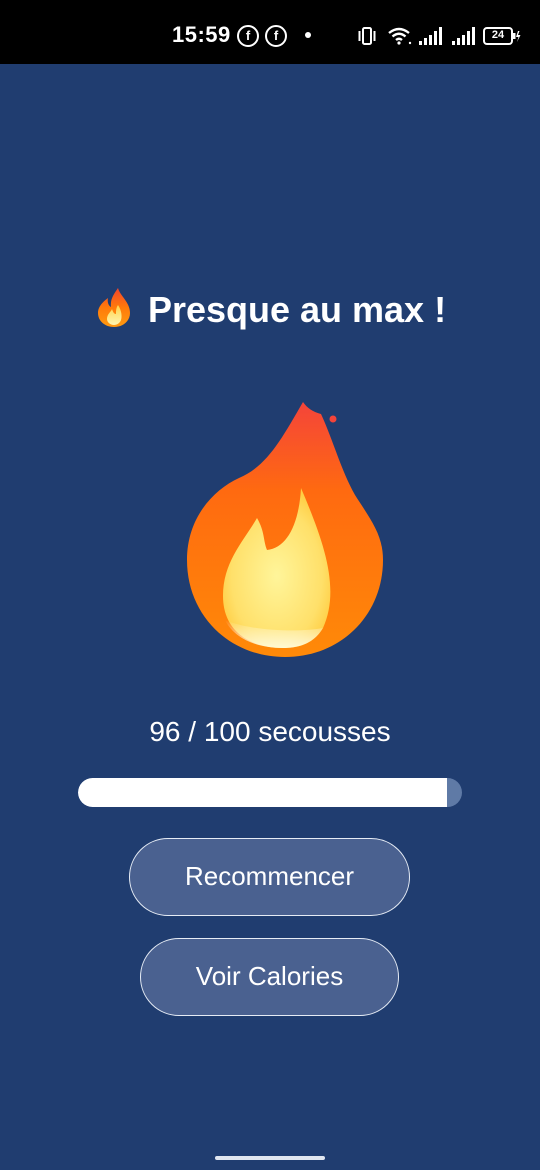  What do you see at coordinates (297, 309) in the screenshot?
I see `page-title: Presque au max !` at bounding box center [297, 309].